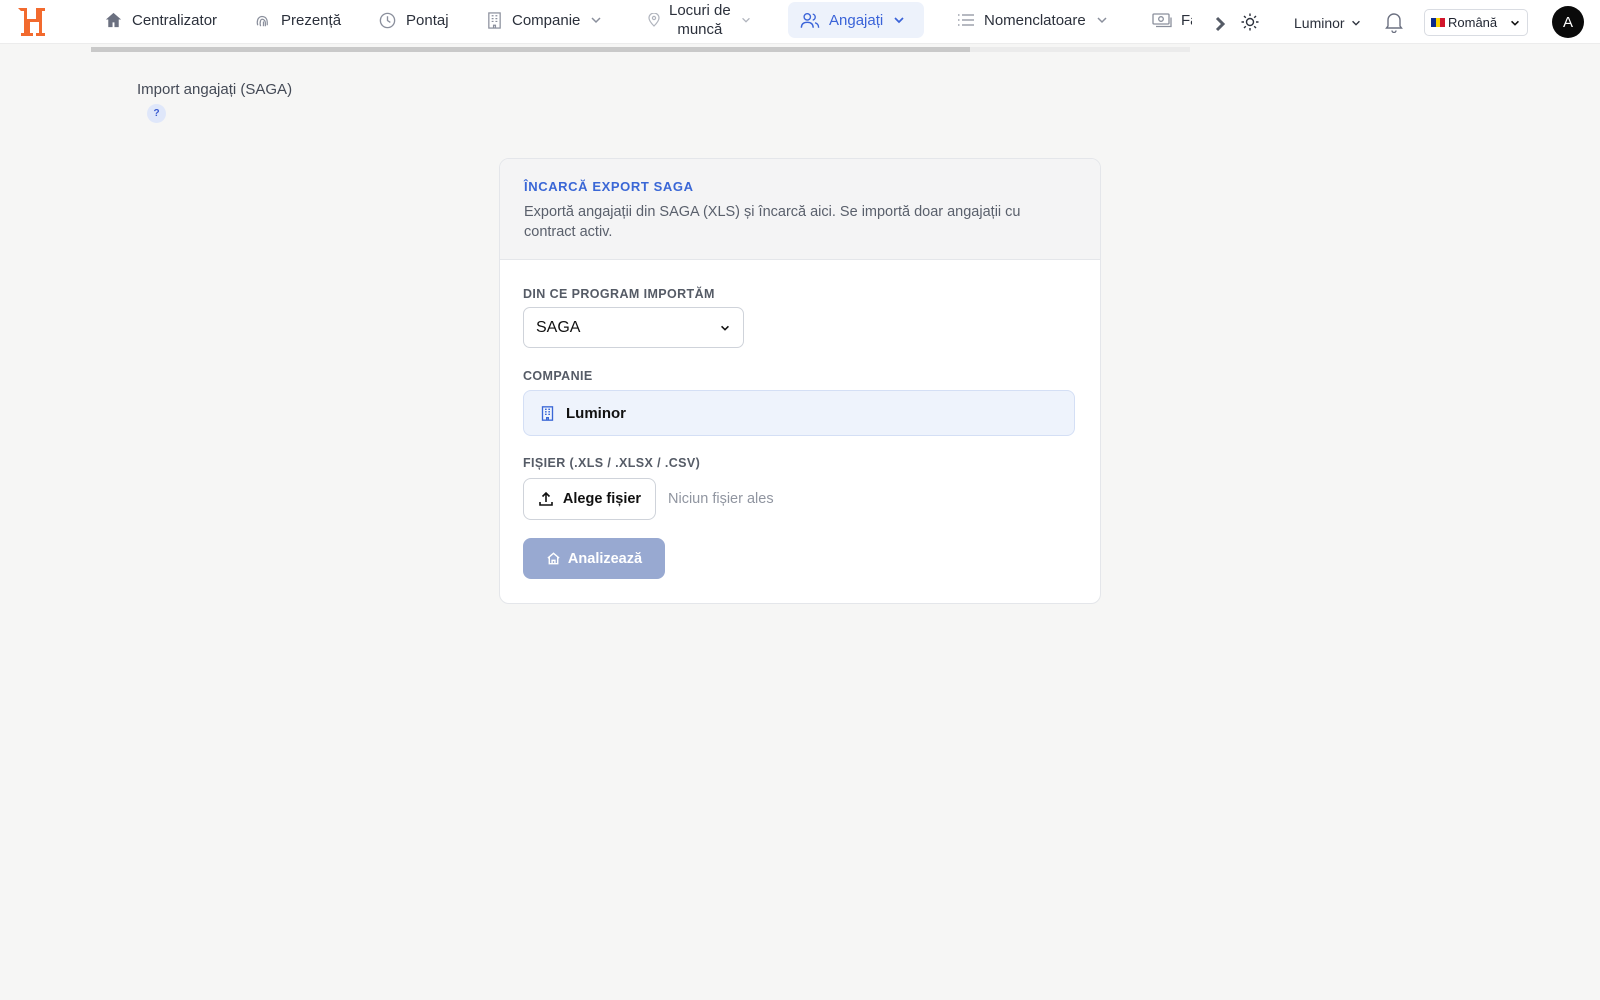  I want to click on nav-label: Pontaj, so click(427, 20).